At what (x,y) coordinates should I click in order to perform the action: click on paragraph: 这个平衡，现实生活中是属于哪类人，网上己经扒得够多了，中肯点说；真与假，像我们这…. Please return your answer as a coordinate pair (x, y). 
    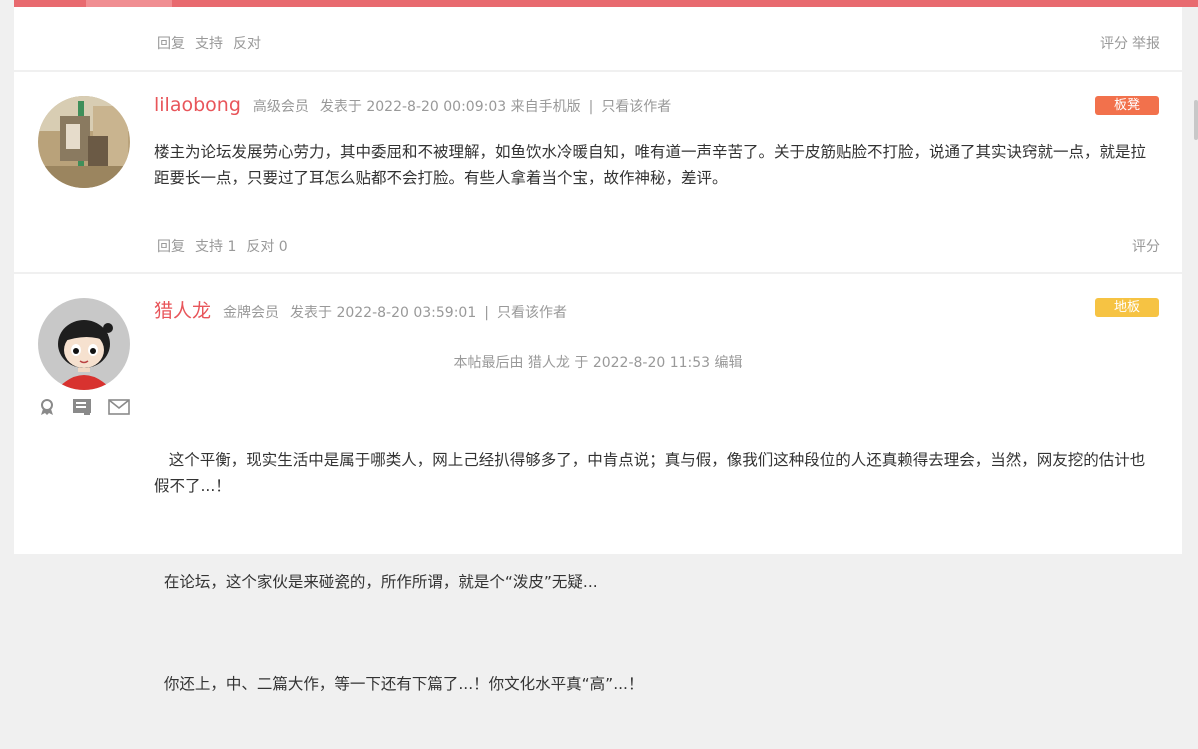
    Looking at the image, I should click on (650, 473).